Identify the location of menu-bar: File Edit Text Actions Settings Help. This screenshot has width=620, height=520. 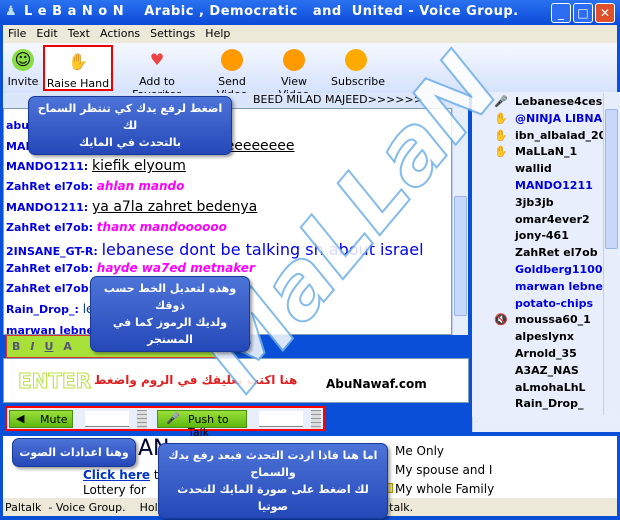
(310, 34).